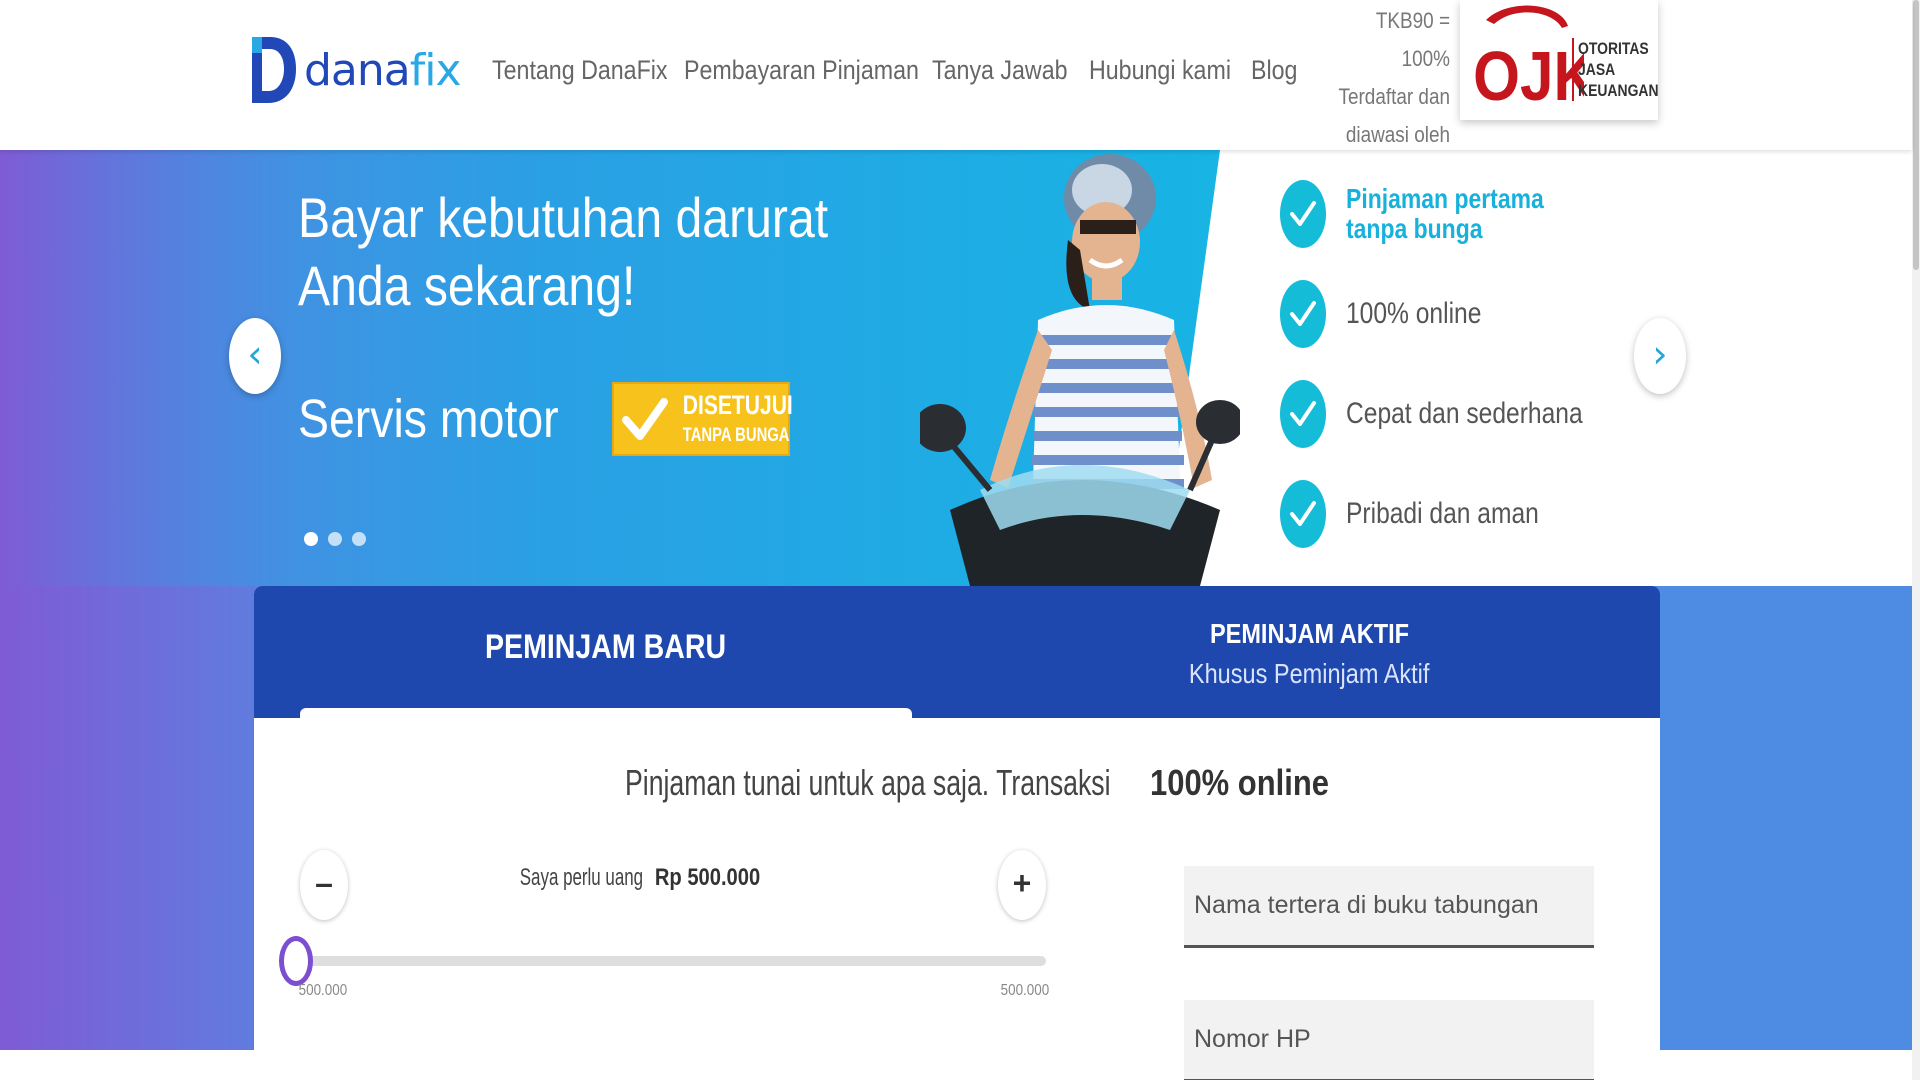  I want to click on nav-blog: Blog, so click(1274, 70).